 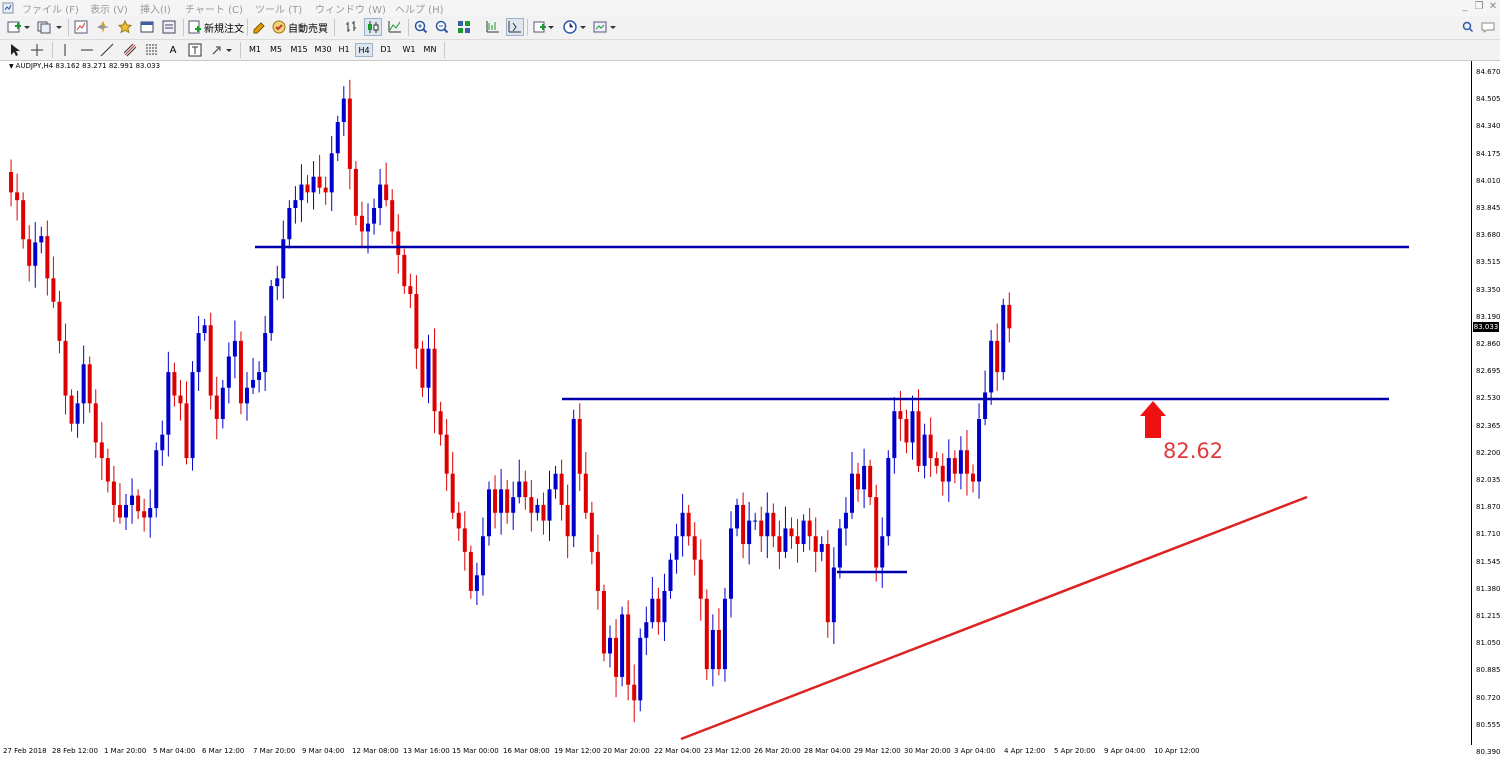 I want to click on price-scale-label: 80.390, so click(x=1488, y=752).